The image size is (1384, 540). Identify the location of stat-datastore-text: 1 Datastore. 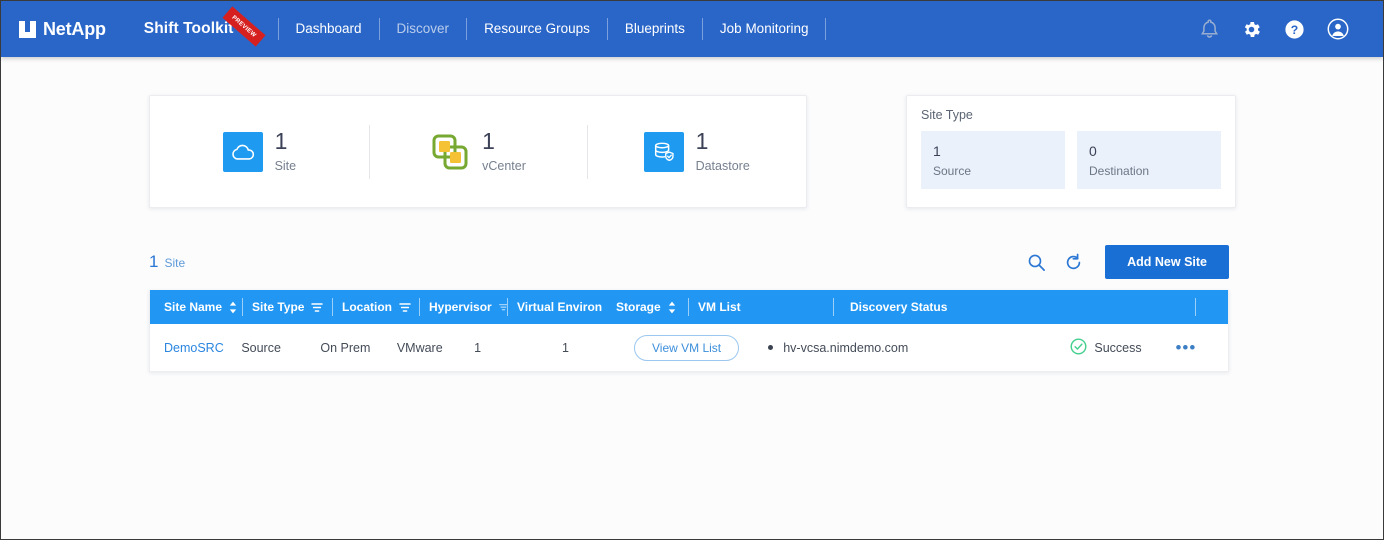
(723, 151).